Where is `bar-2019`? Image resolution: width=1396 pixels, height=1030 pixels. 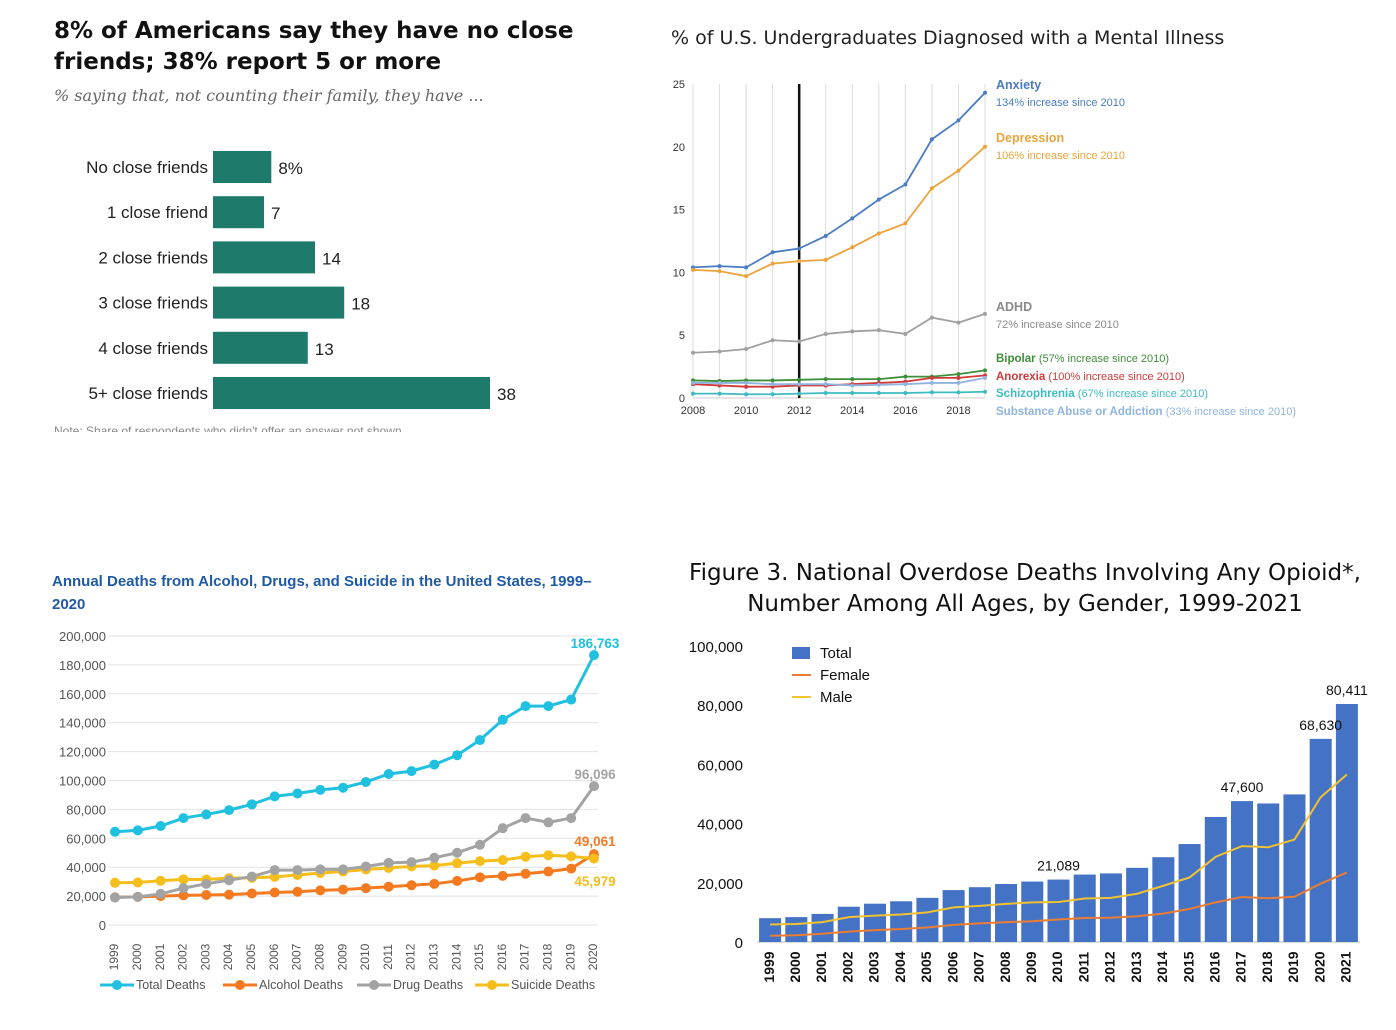 bar-2019 is located at coordinates (1294, 868).